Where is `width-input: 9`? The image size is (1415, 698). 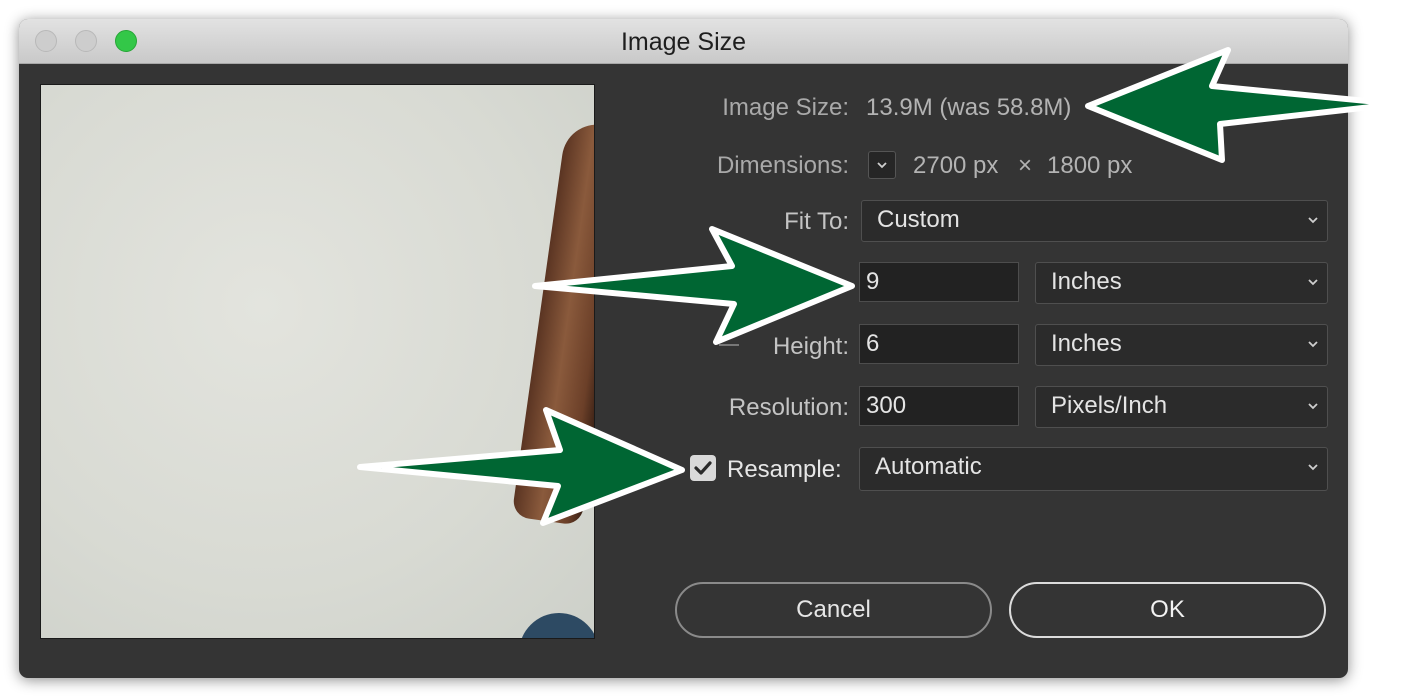
width-input: 9 is located at coordinates (939, 282).